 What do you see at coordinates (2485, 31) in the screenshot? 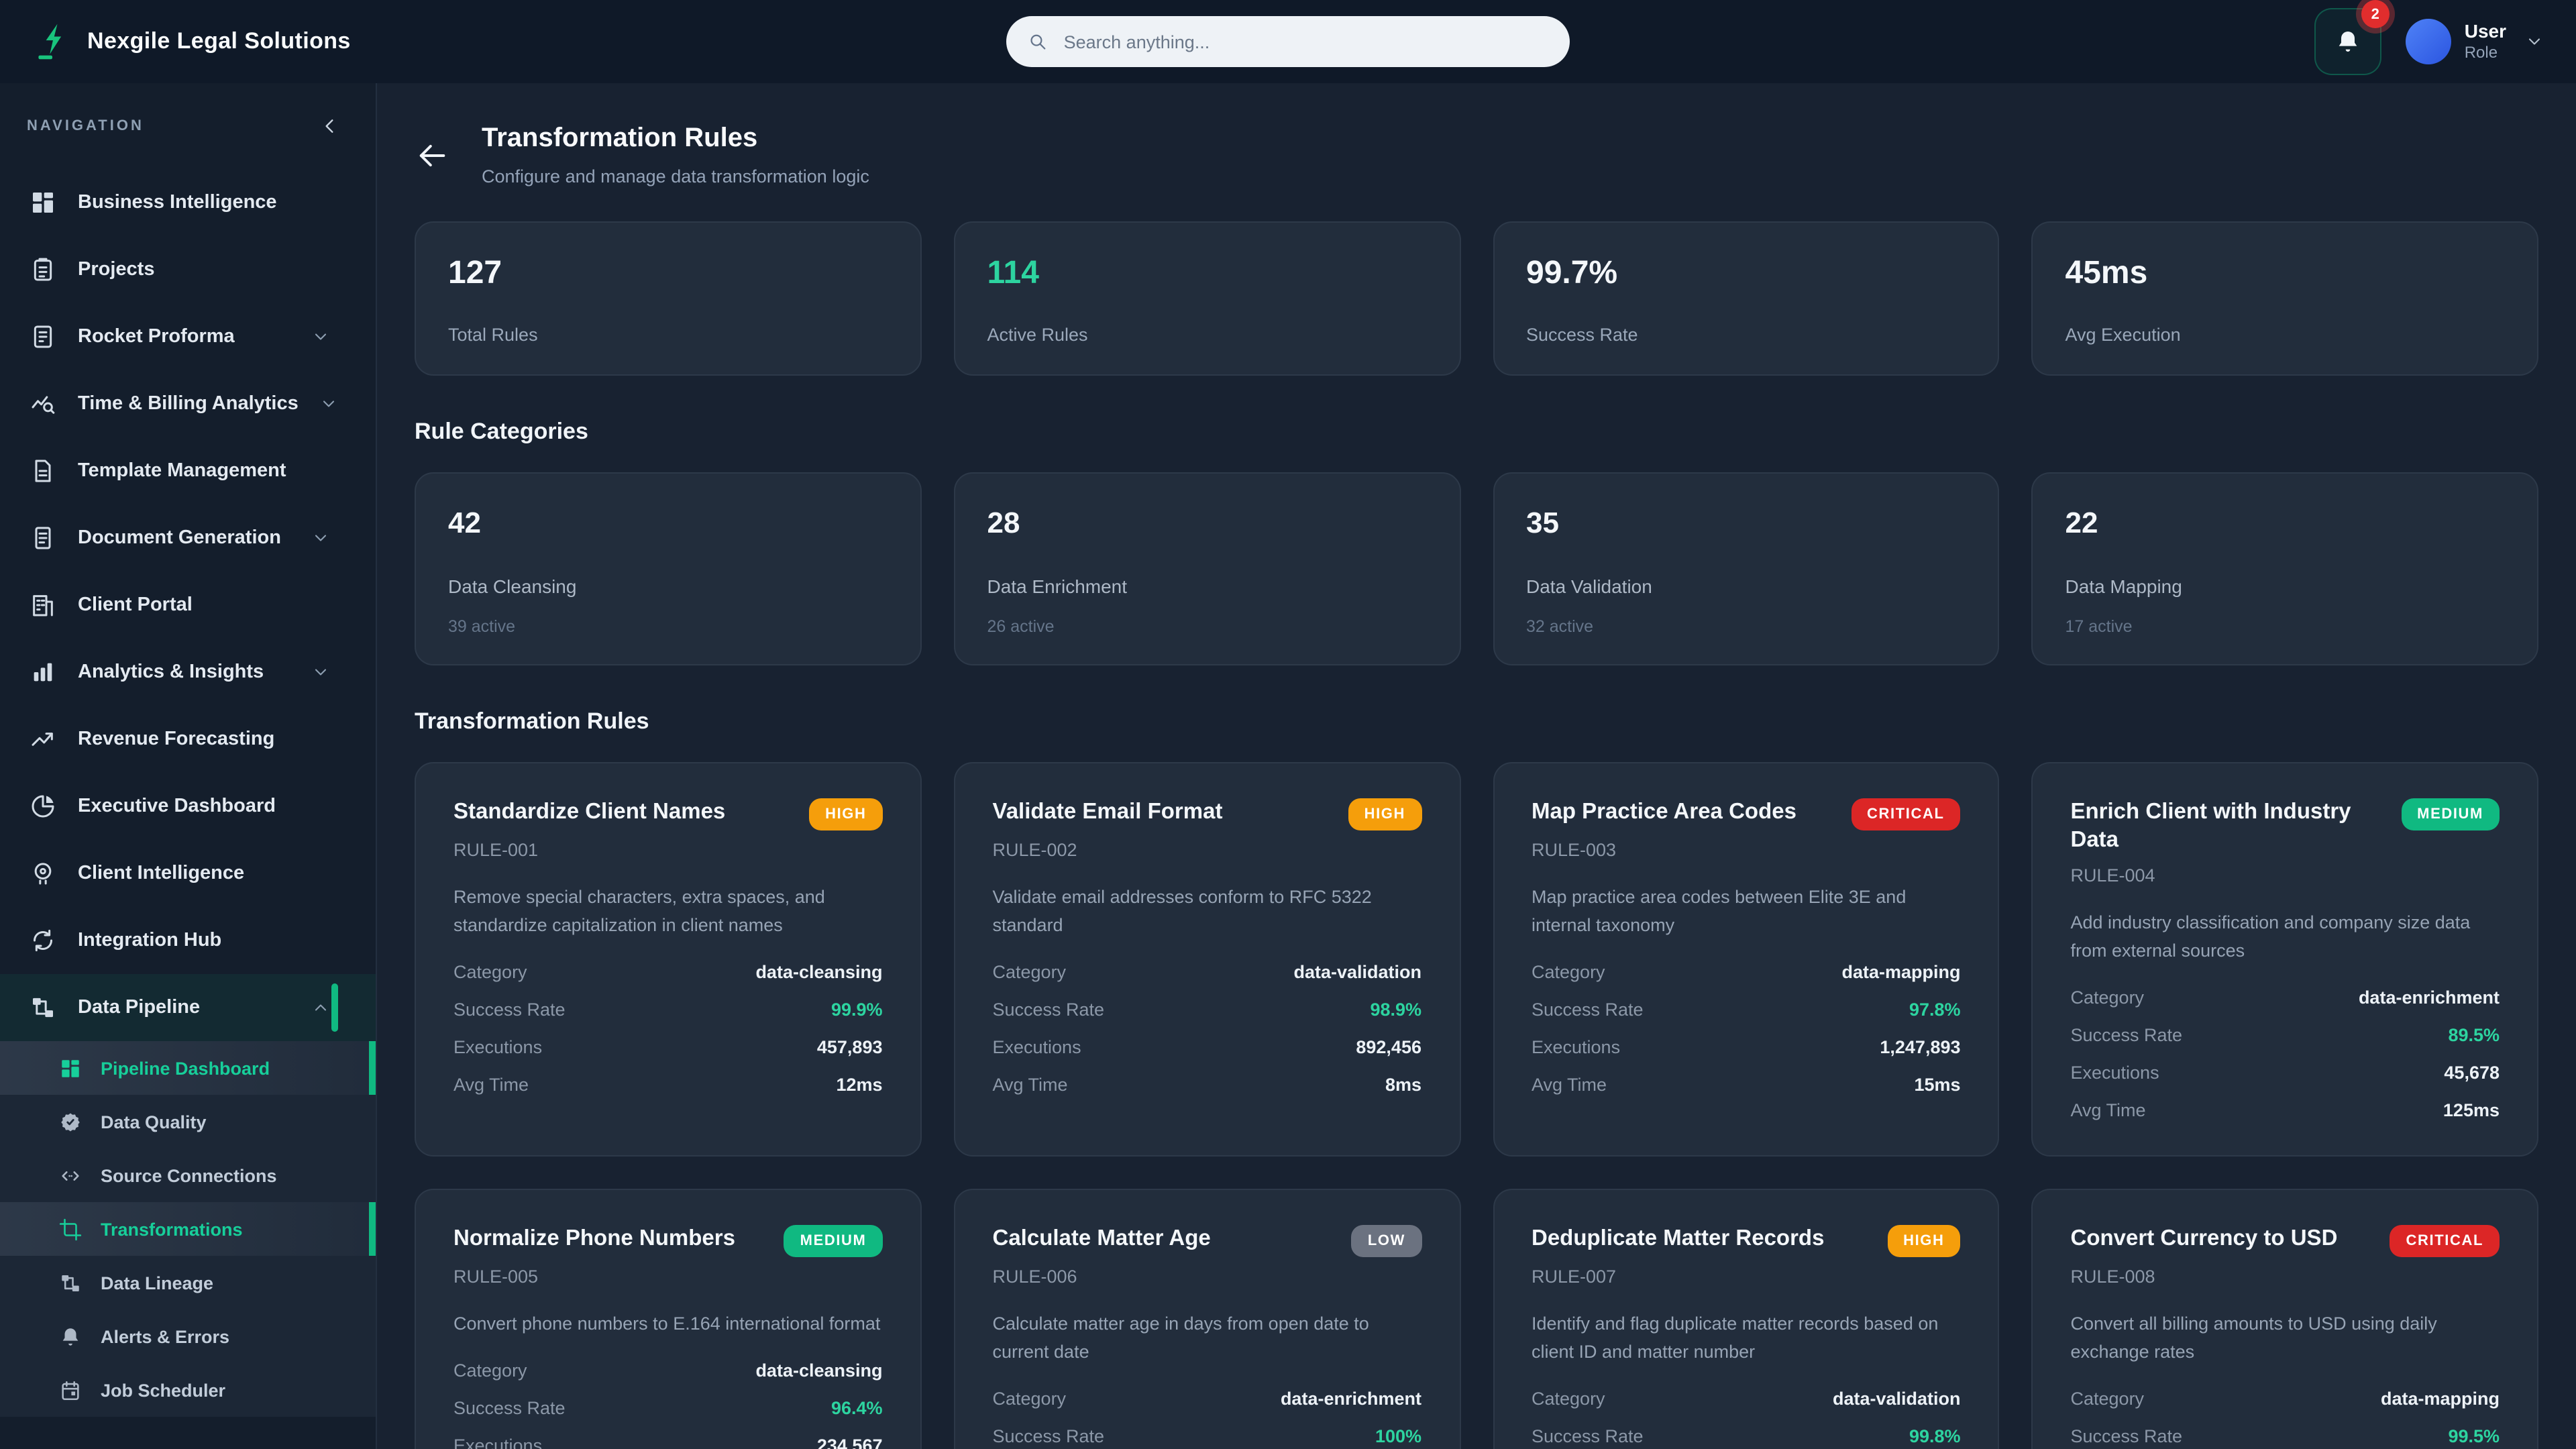
I see `user-name: User` at bounding box center [2485, 31].